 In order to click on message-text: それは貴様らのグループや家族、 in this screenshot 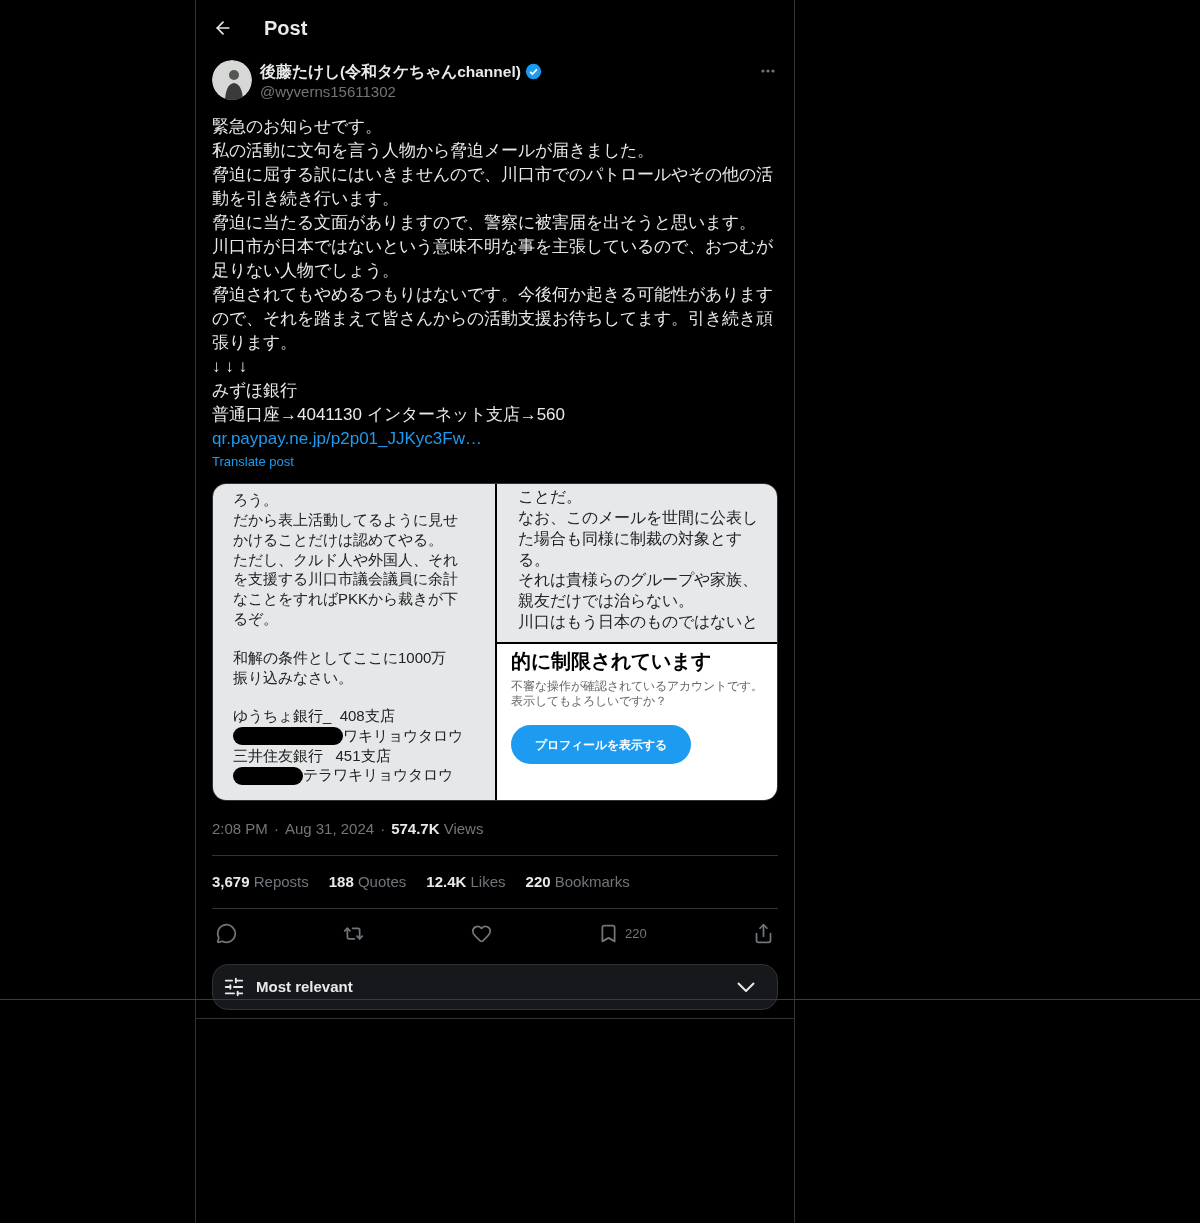, I will do `click(638, 580)`.